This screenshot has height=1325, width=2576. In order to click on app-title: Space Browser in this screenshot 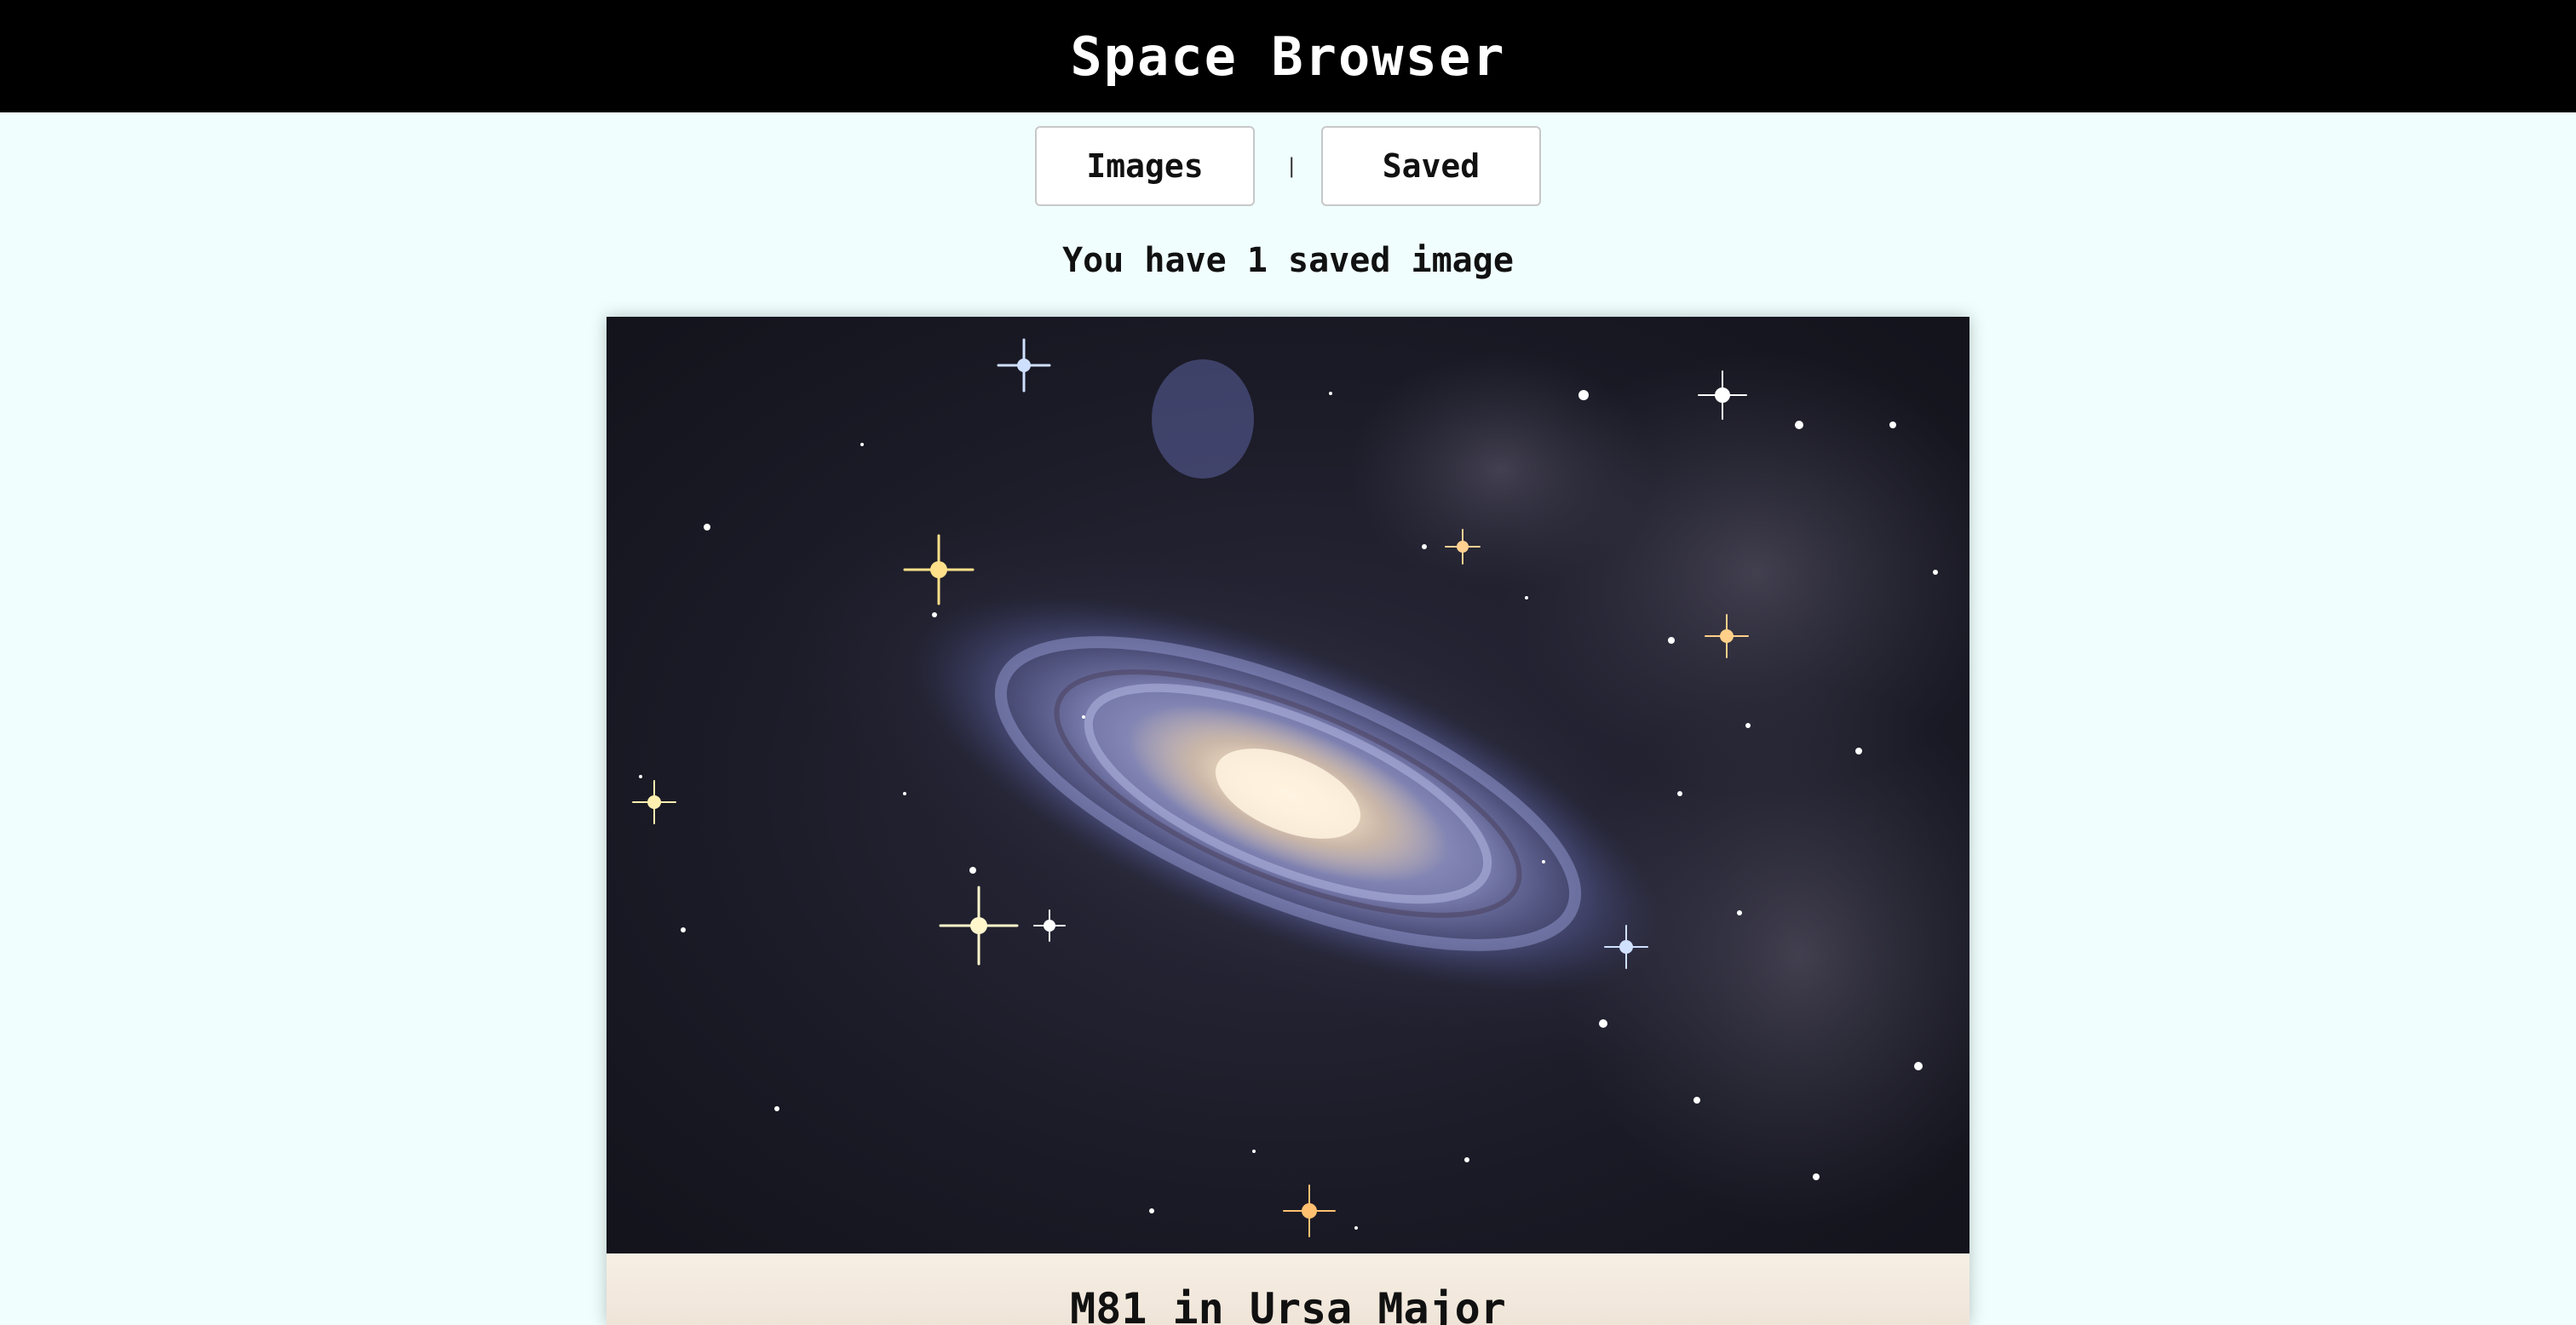, I will do `click(1288, 57)`.